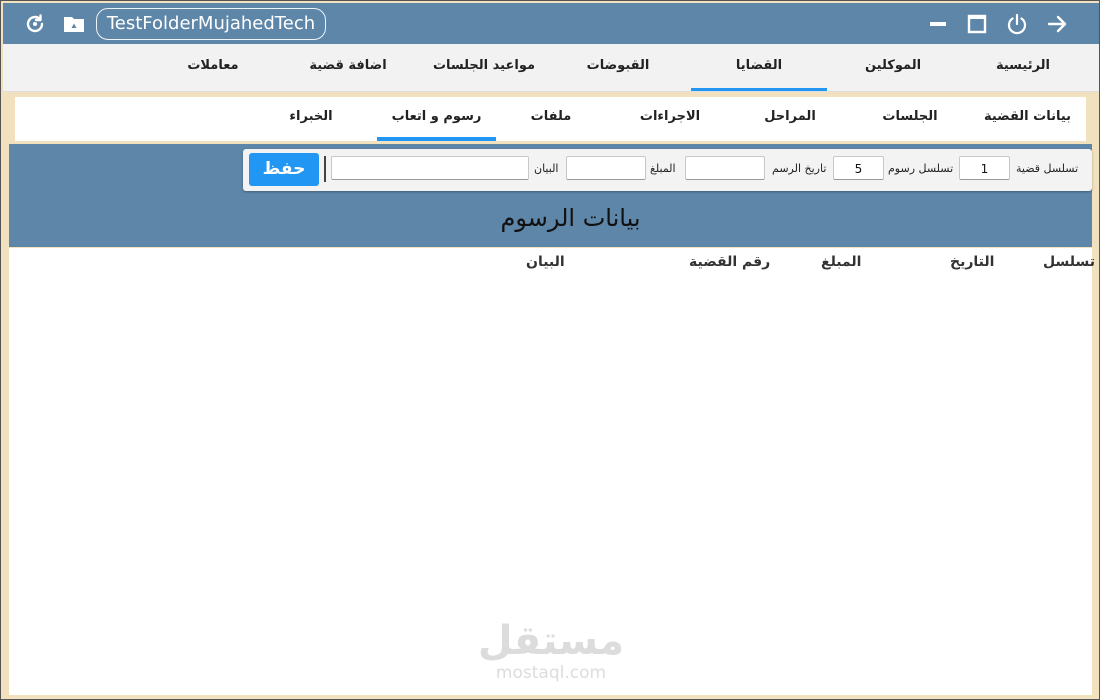  I want to click on fee-seq-input: 5, so click(858, 168).